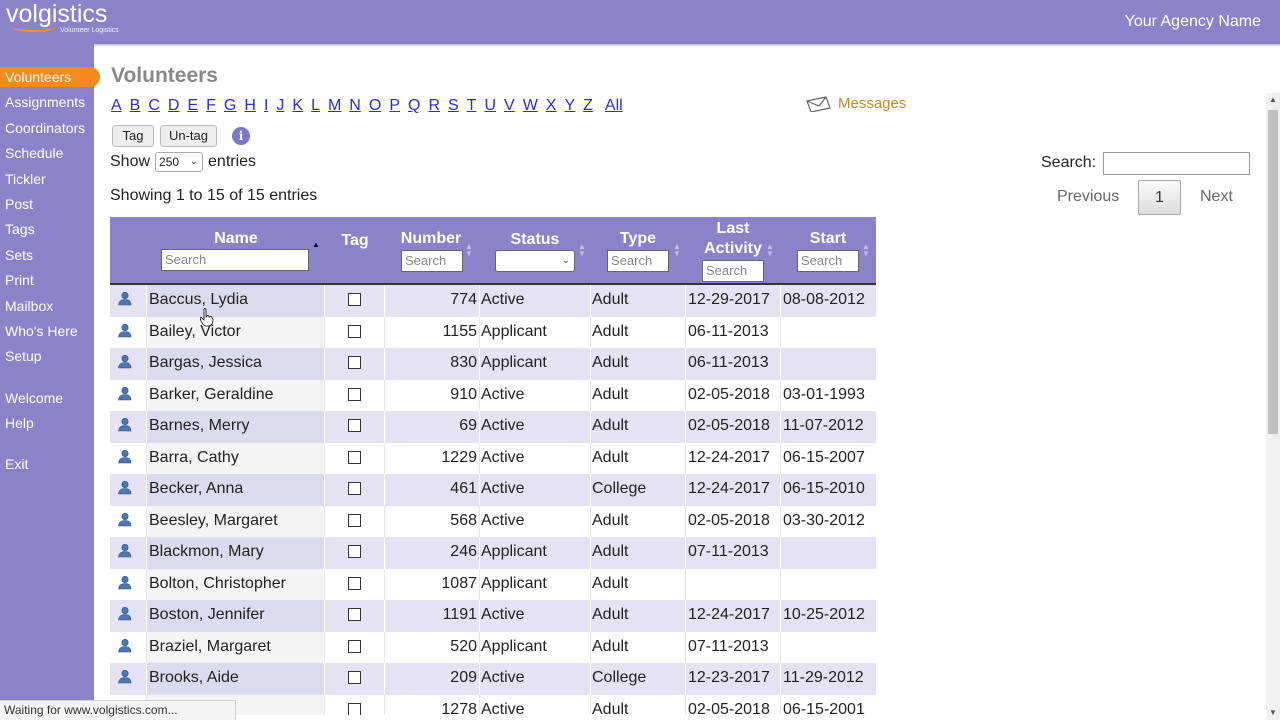 The image size is (1280, 720). What do you see at coordinates (1159, 197) in the screenshot?
I see `page-1-button: 1` at bounding box center [1159, 197].